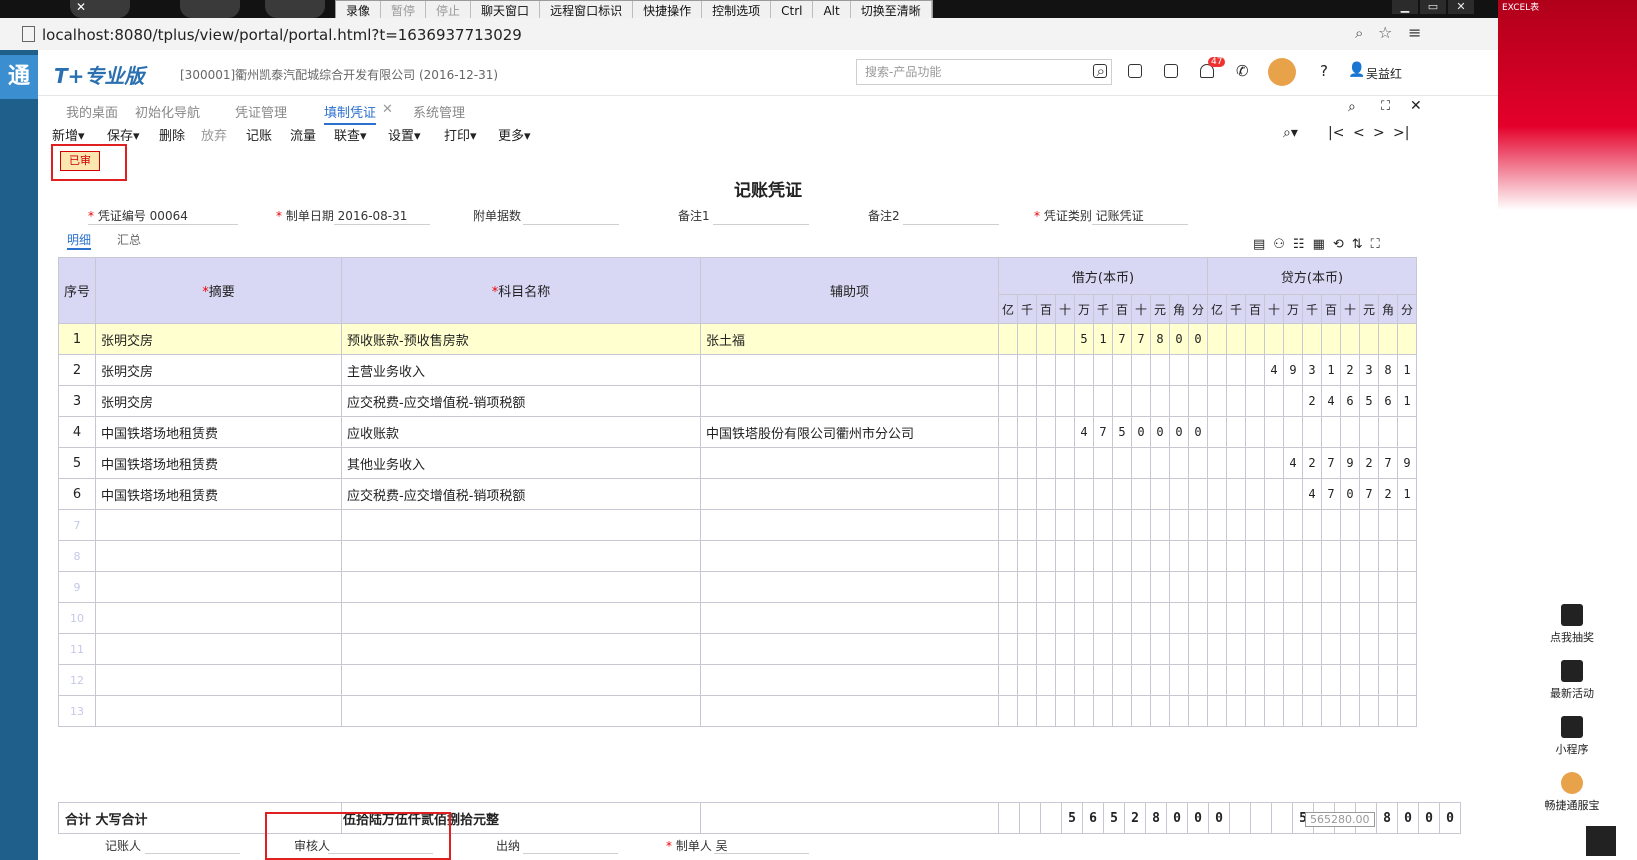  What do you see at coordinates (163, 216) in the screenshot?
I see `voucher-no-field: * 凭证编号 00064` at bounding box center [163, 216].